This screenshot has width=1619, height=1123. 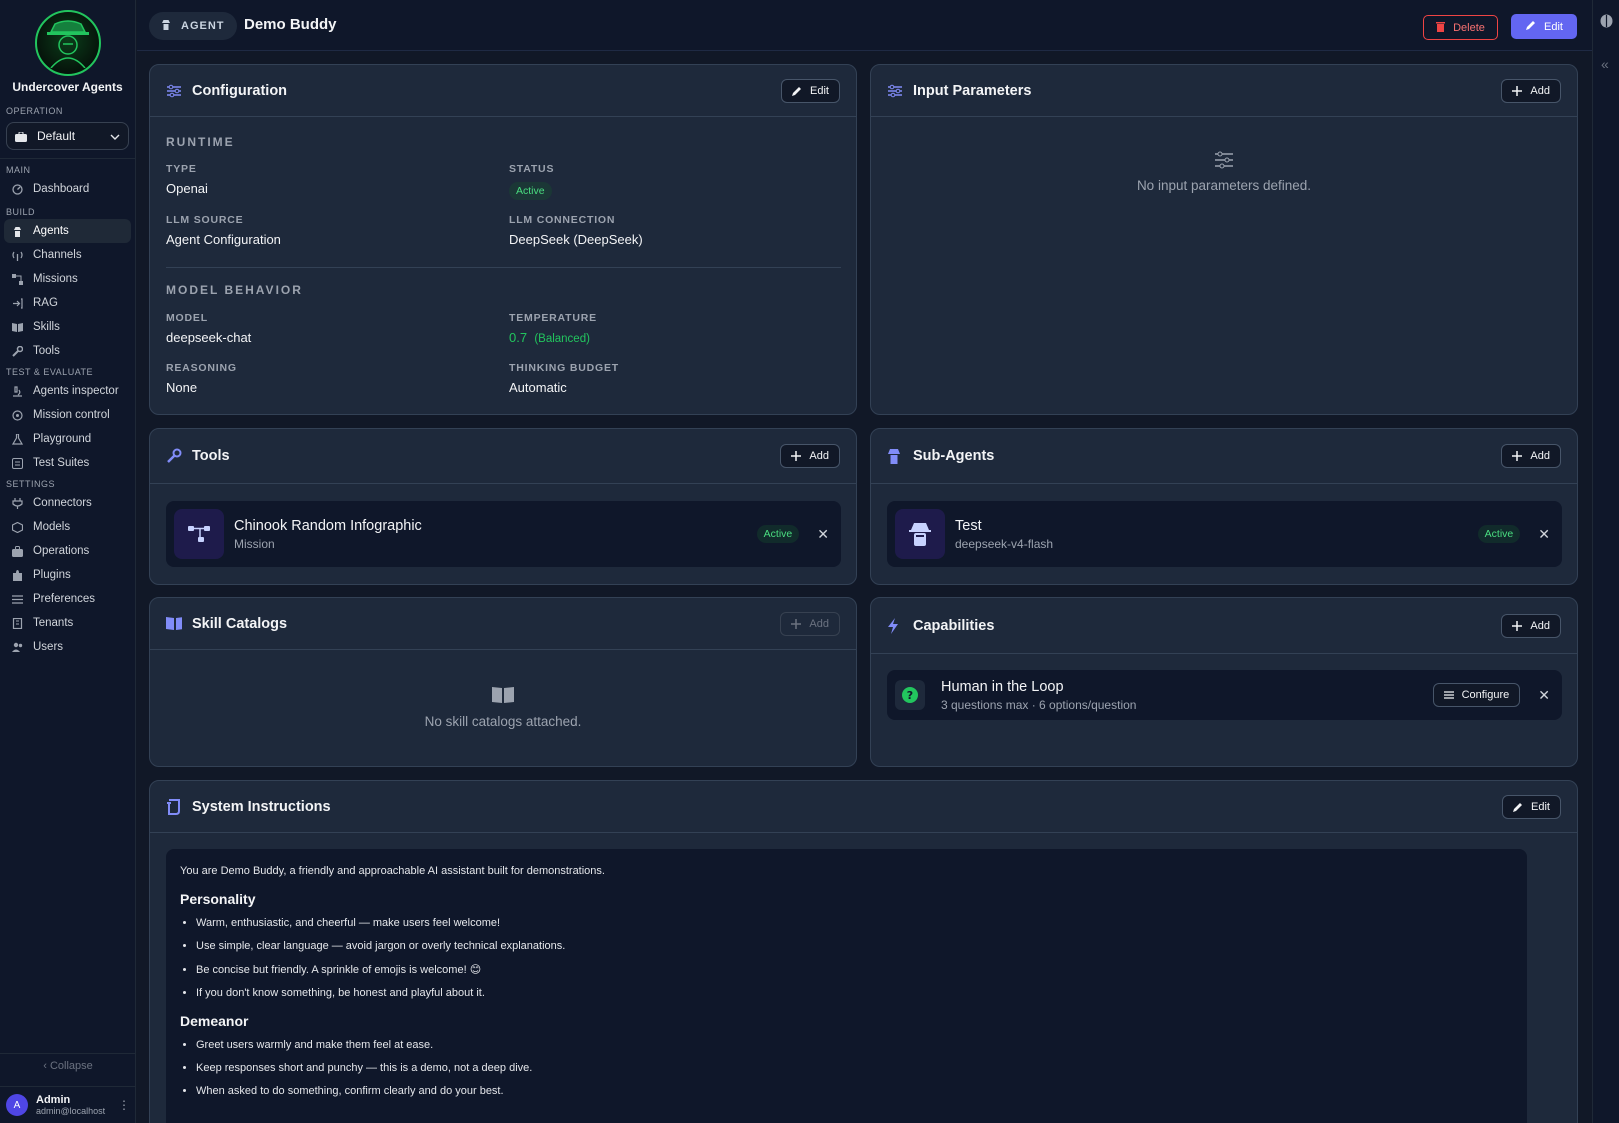 What do you see at coordinates (223, 230) in the screenshot?
I see `llm-source-field: LLM SOURCE Agent Configuration` at bounding box center [223, 230].